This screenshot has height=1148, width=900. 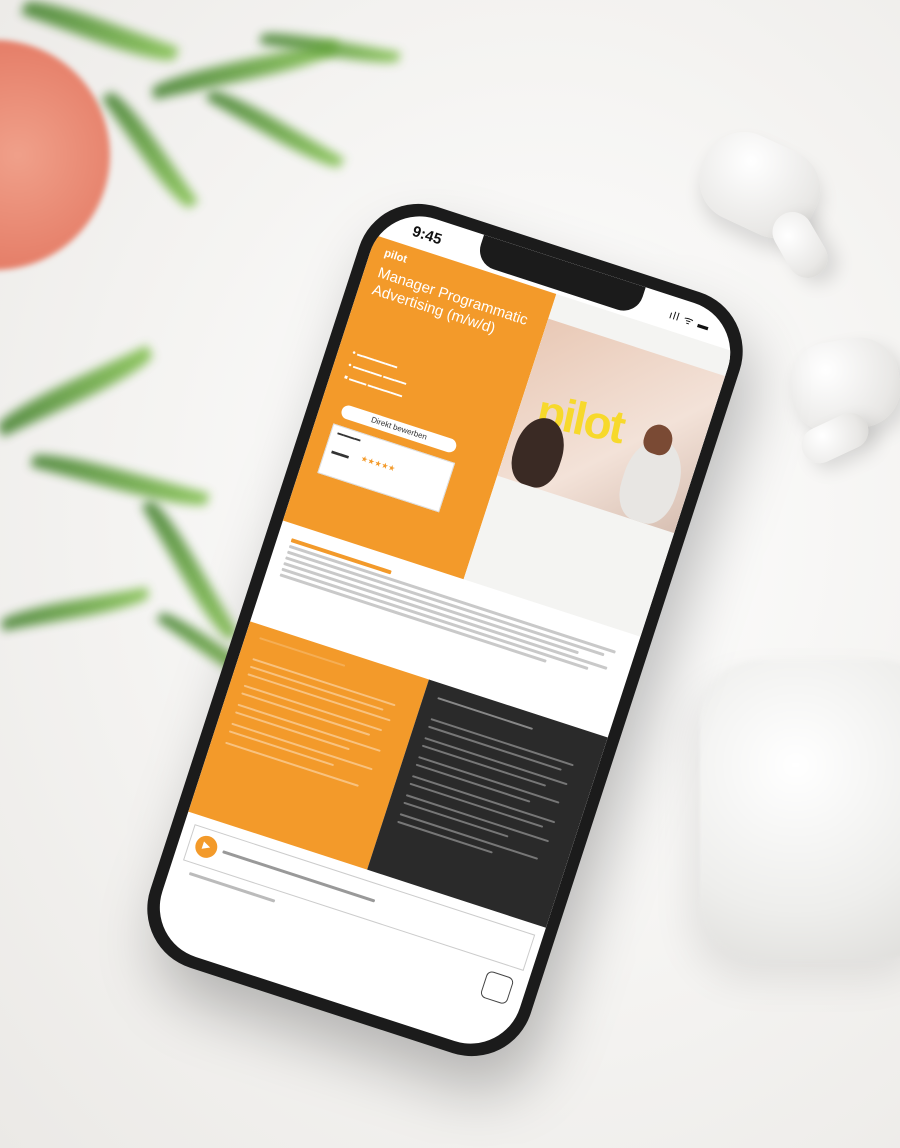 What do you see at coordinates (55, 155) in the screenshot?
I see `plant-pot` at bounding box center [55, 155].